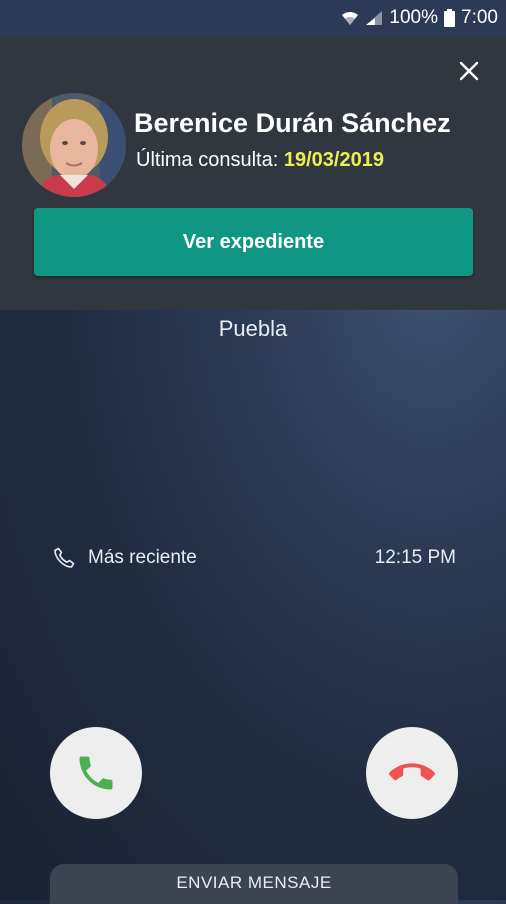 The image size is (506, 904). What do you see at coordinates (292, 123) in the screenshot?
I see `caller-name: Berenice Durán Sánchez` at bounding box center [292, 123].